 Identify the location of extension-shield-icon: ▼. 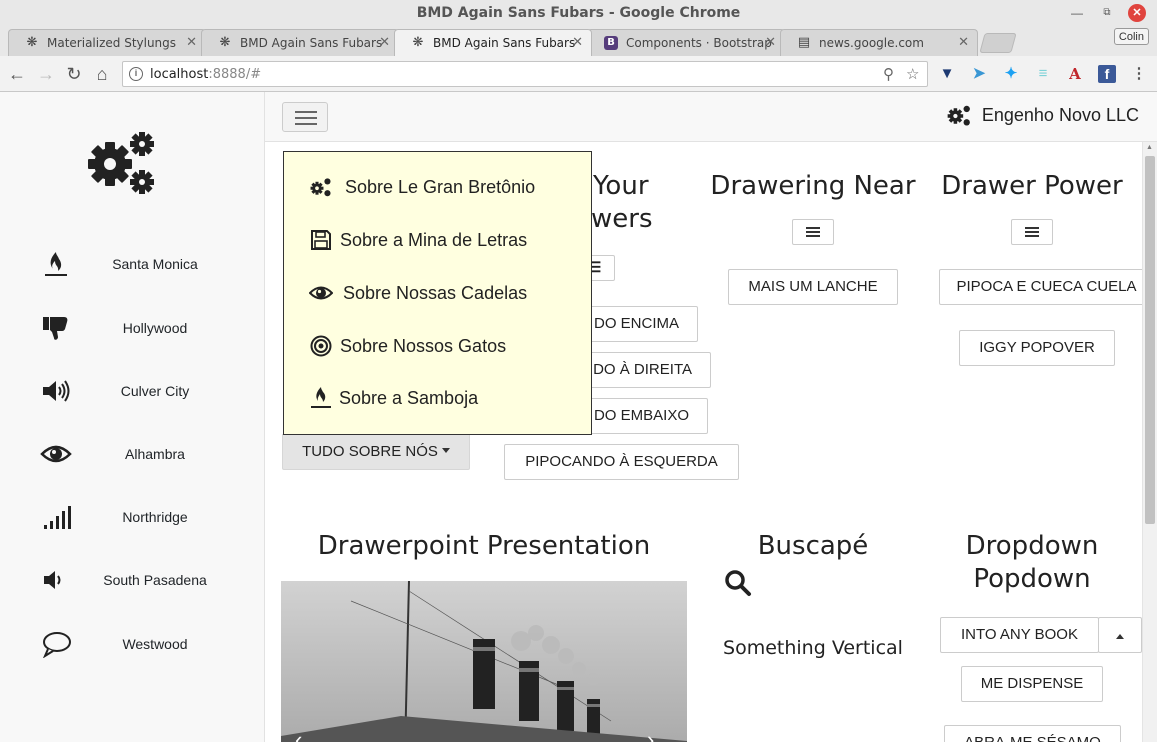
(947, 74).